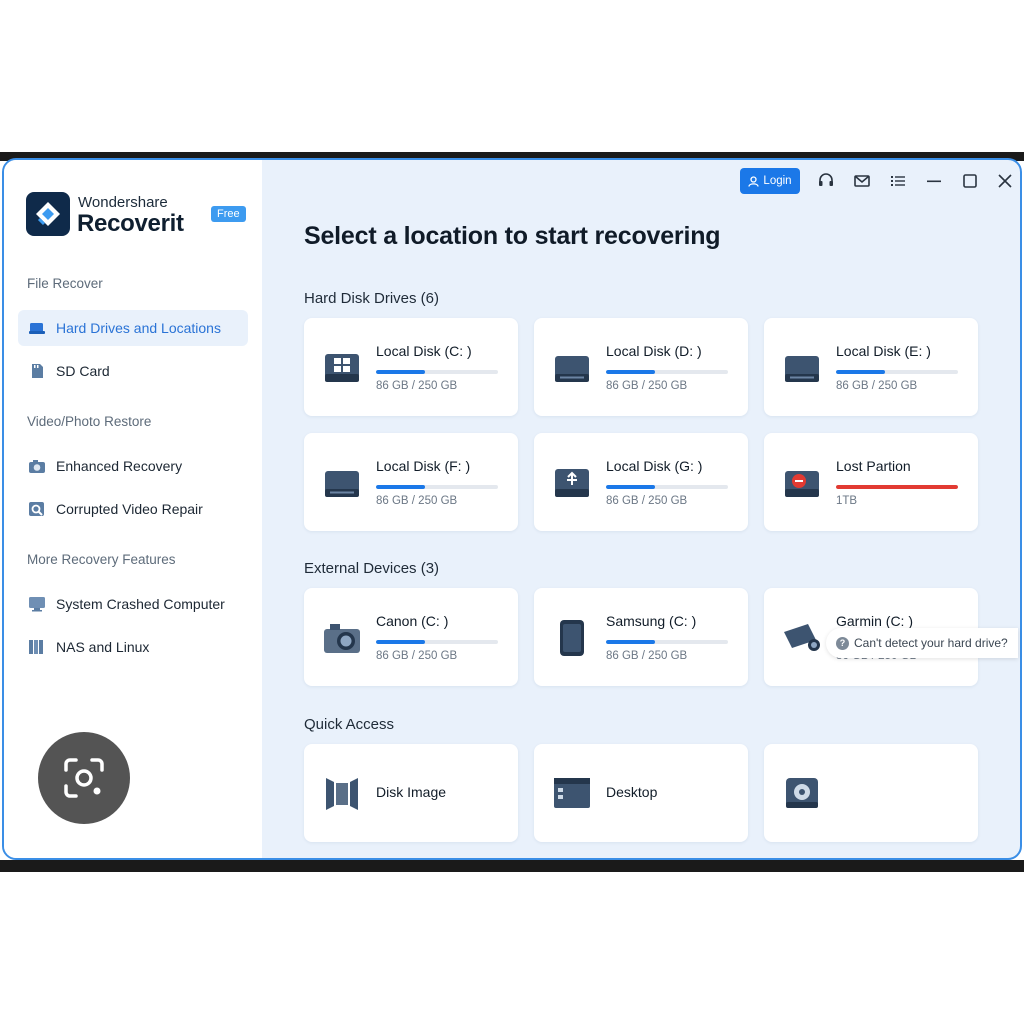 This screenshot has height=1024, width=1024. What do you see at coordinates (802, 484) in the screenshot?
I see `lost-partition-icon` at bounding box center [802, 484].